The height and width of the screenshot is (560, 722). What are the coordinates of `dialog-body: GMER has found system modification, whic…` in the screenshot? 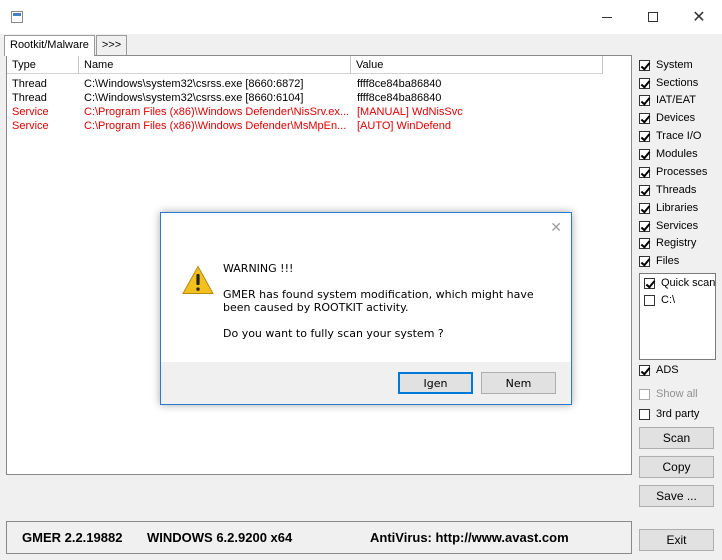 It's located at (378, 301).